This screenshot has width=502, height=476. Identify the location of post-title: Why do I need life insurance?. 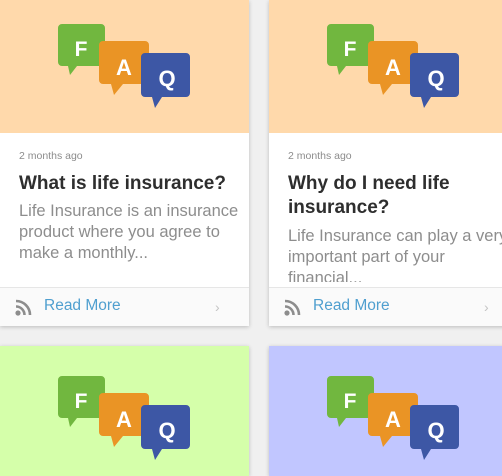
(395, 196).